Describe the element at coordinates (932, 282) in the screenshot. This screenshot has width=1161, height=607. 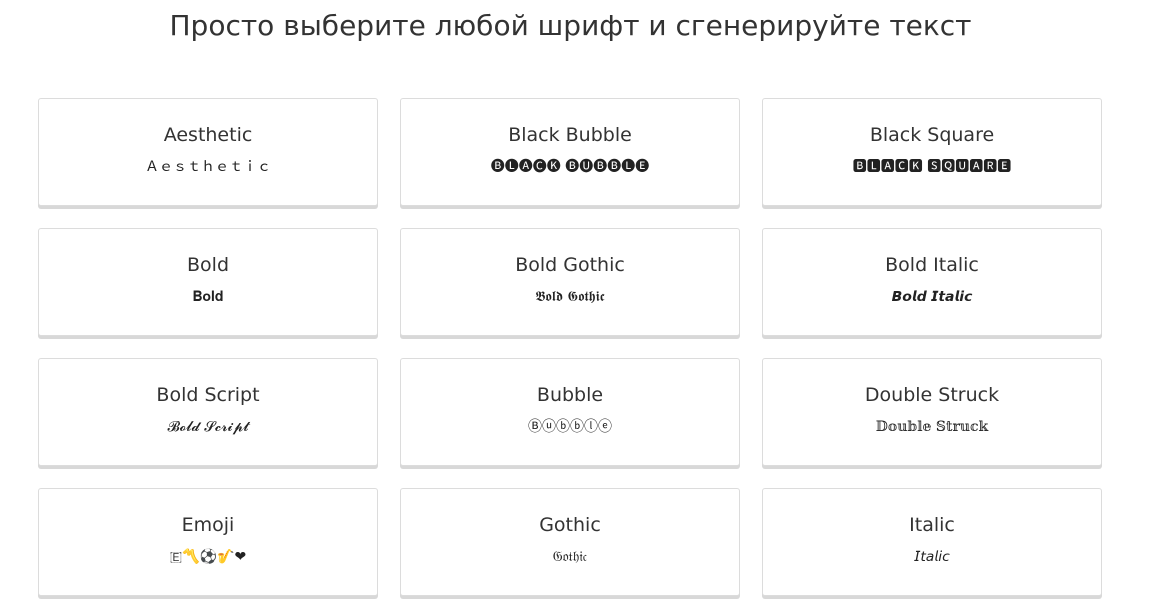
I see `font-card-bold-italic: Bold Italic 𝘽𝙤𝙡𝙙 𝙄𝙩𝙖𝙡𝙞𝙘` at that location.